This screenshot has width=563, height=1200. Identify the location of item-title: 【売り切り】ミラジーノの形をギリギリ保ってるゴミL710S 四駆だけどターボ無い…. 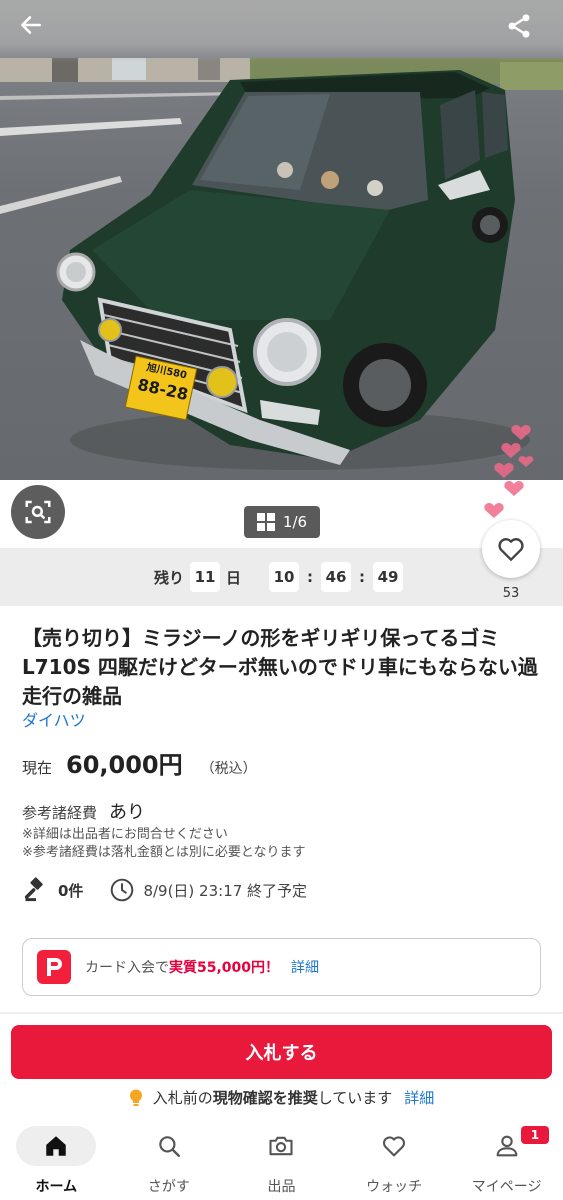
(280, 667).